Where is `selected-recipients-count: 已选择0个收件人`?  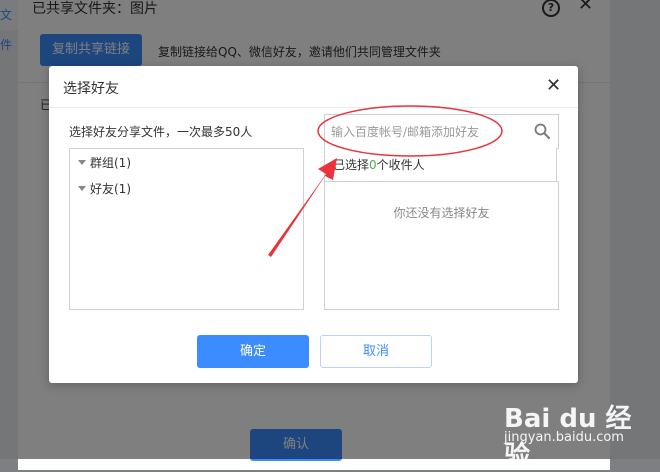
selected-recipients-count: 已选择0个收件人 is located at coordinates (440, 164).